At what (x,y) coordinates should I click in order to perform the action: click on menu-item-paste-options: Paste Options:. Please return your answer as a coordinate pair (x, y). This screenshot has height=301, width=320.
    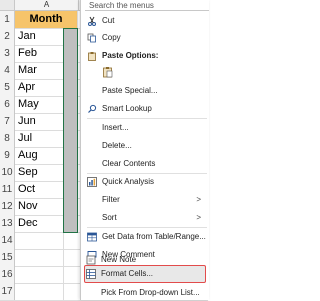
    Looking at the image, I should click on (145, 56).